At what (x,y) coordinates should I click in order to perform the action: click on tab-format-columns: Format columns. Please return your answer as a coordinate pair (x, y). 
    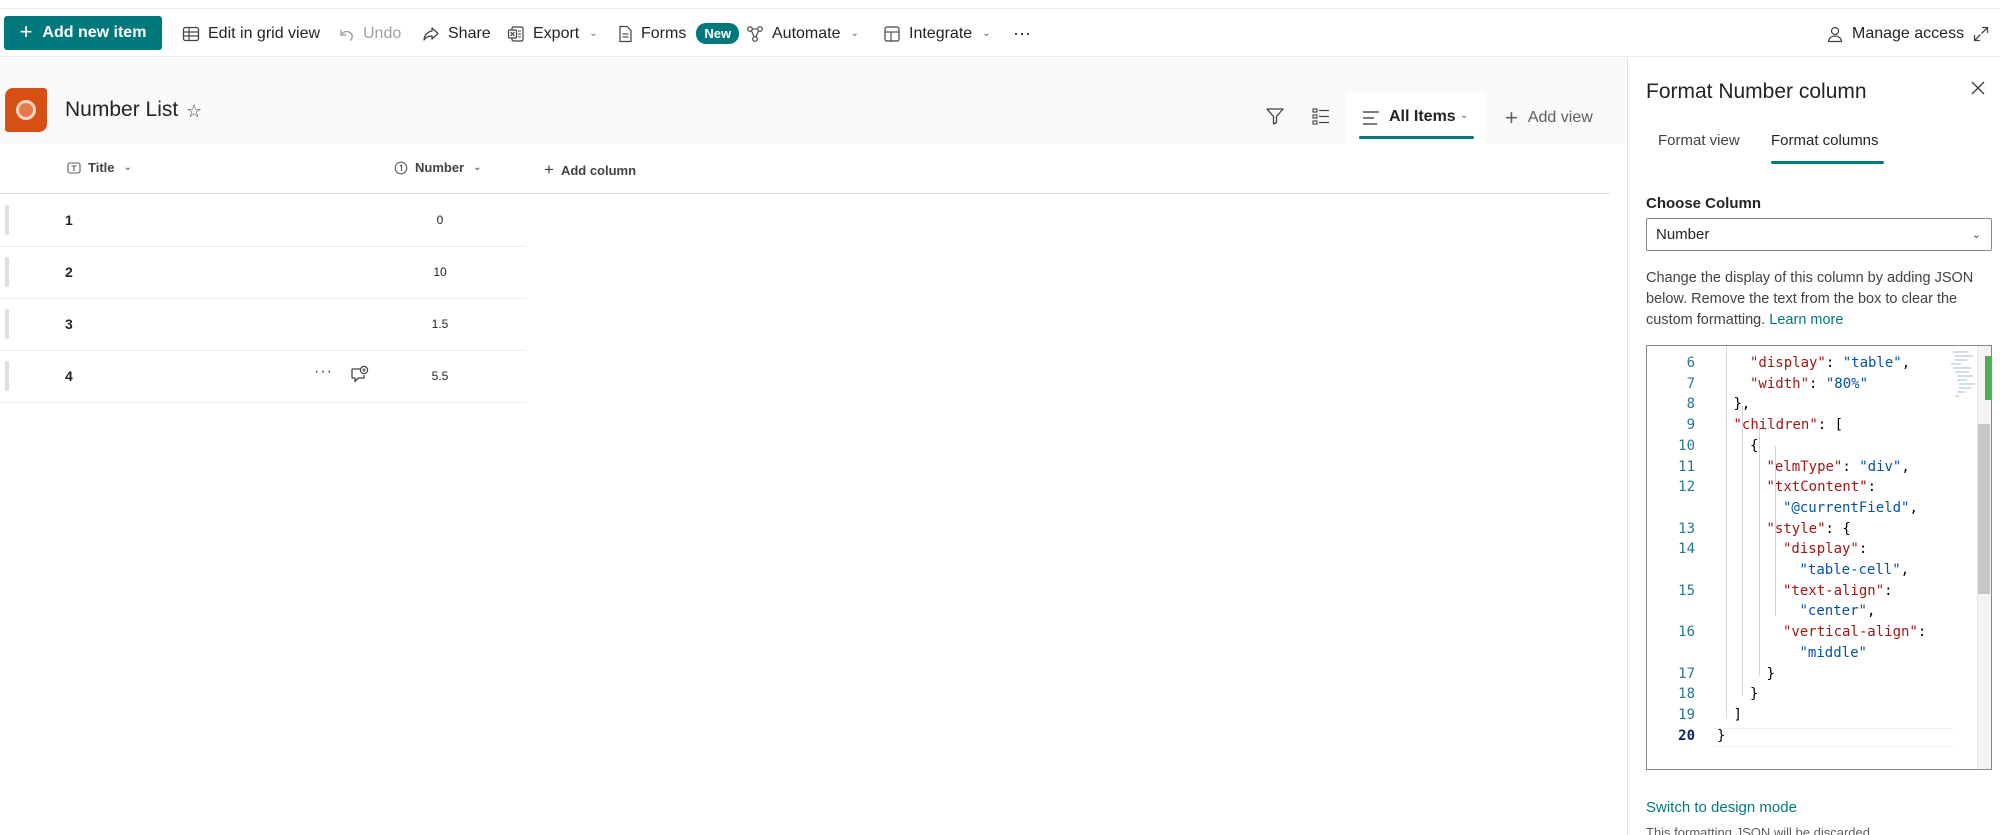
    Looking at the image, I should click on (1825, 140).